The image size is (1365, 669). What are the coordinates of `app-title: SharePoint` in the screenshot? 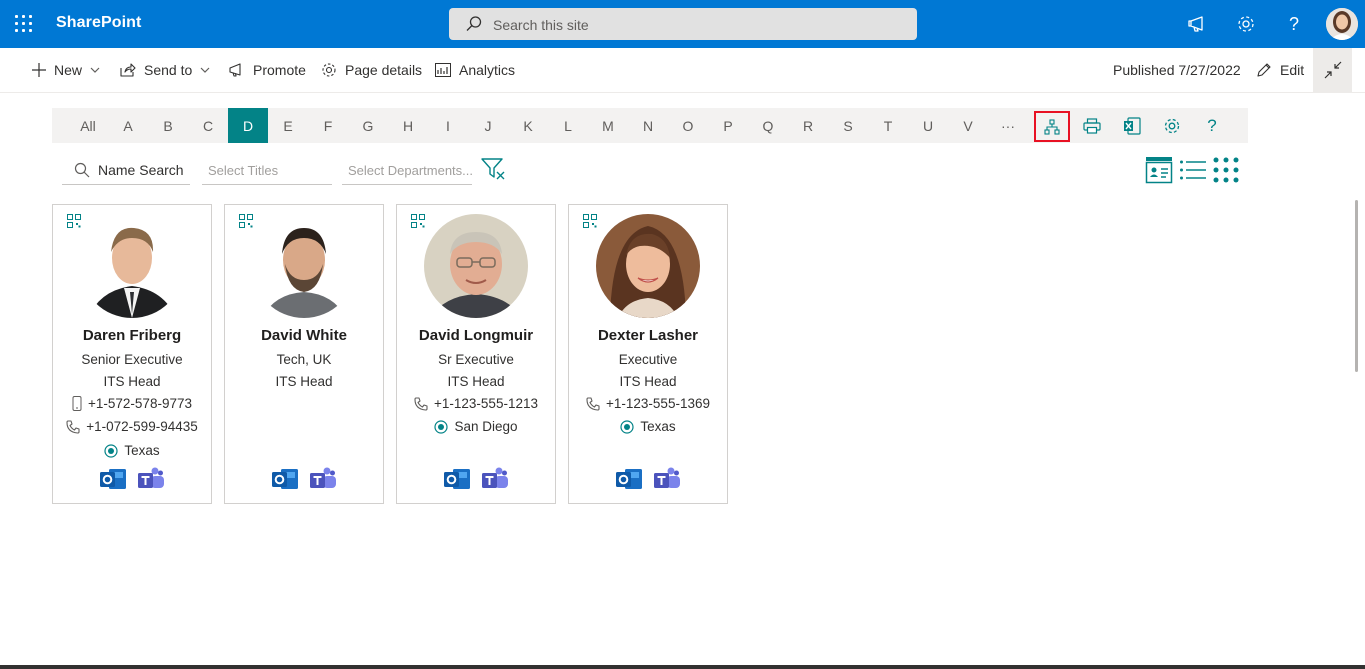 It's located at (98, 23).